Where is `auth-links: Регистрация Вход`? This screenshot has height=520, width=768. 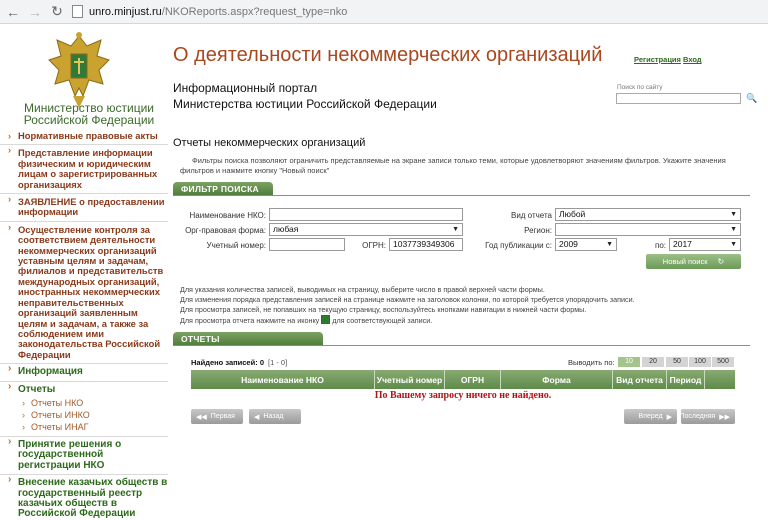 auth-links: Регистрация Вход is located at coordinates (668, 59).